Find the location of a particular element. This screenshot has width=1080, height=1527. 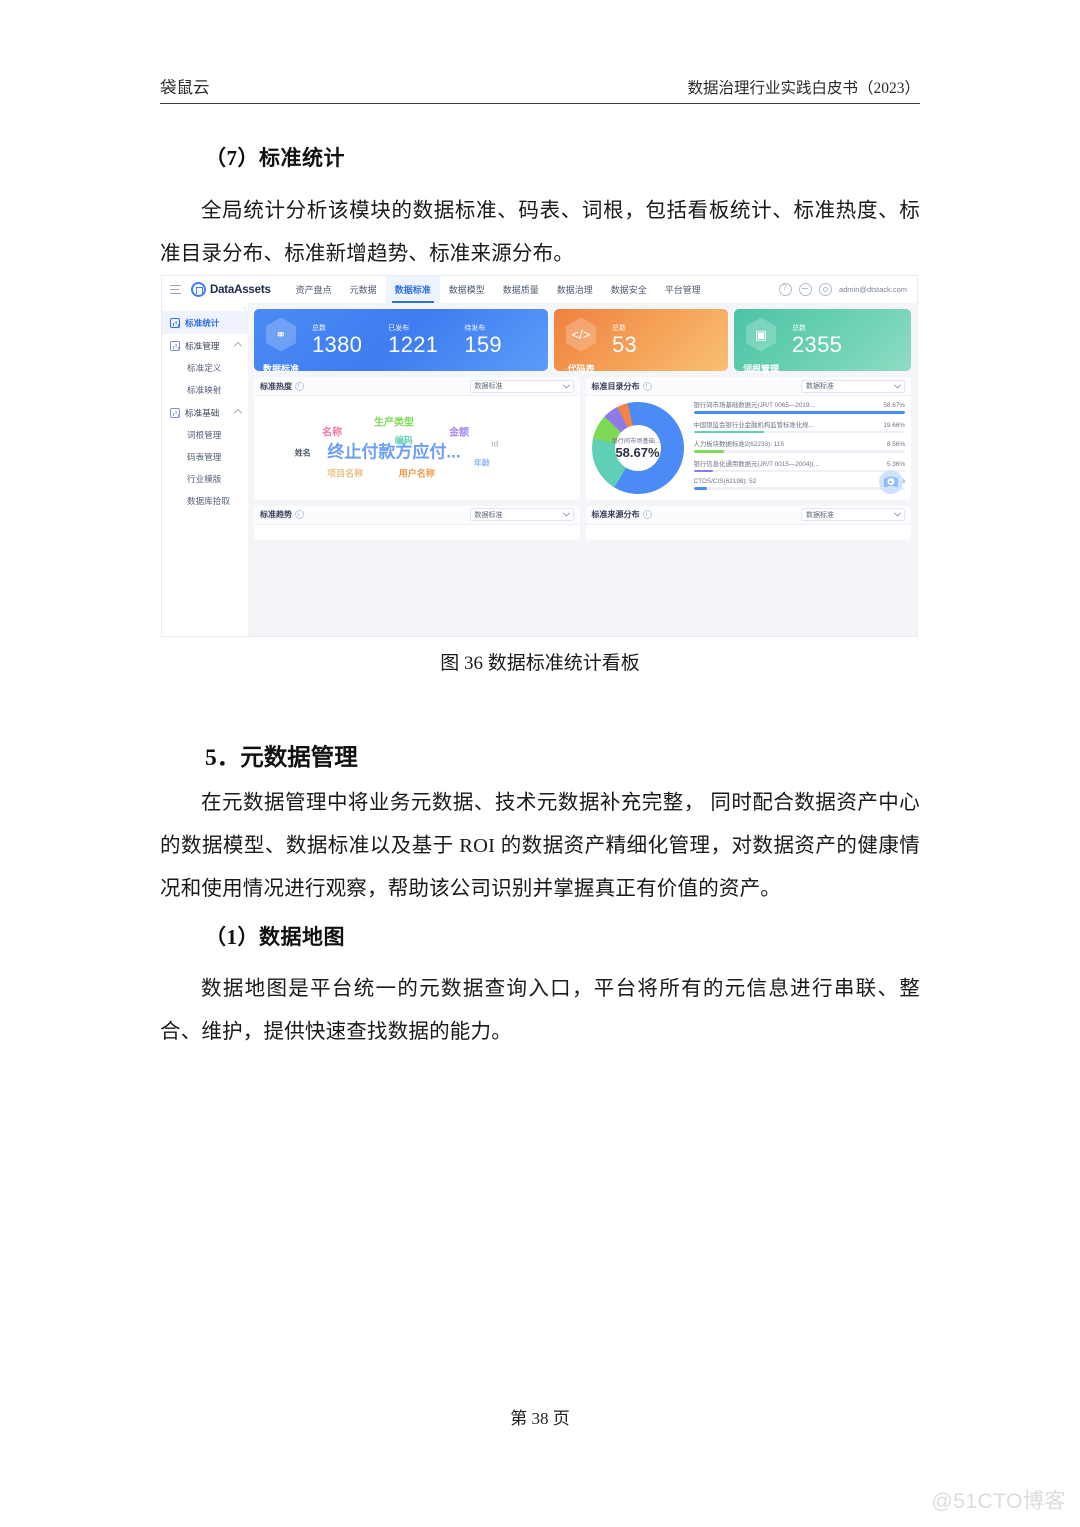

panel-title: 标准热度 is located at coordinates (276, 386).